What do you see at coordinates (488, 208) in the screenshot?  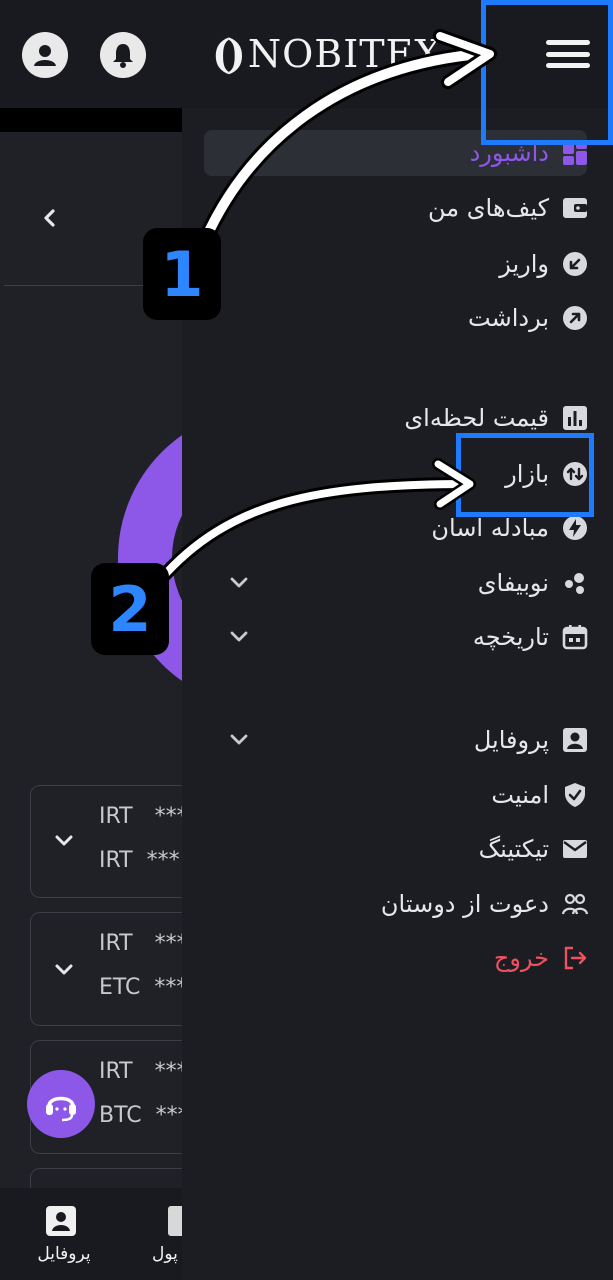 I see `menu-label: کیف‌های من` at bounding box center [488, 208].